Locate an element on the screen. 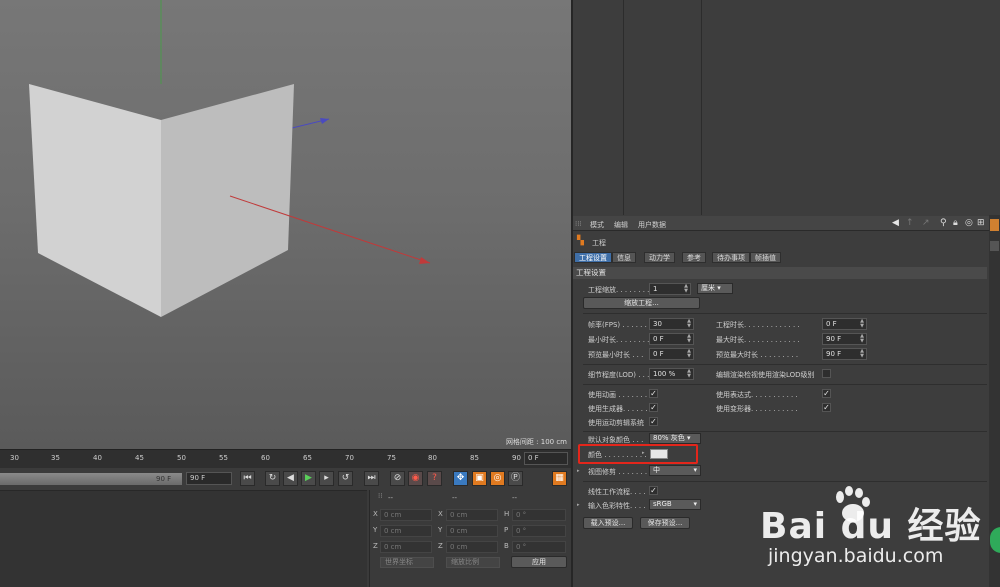  input-color-dropdown: sRGB ▾ is located at coordinates (675, 504).